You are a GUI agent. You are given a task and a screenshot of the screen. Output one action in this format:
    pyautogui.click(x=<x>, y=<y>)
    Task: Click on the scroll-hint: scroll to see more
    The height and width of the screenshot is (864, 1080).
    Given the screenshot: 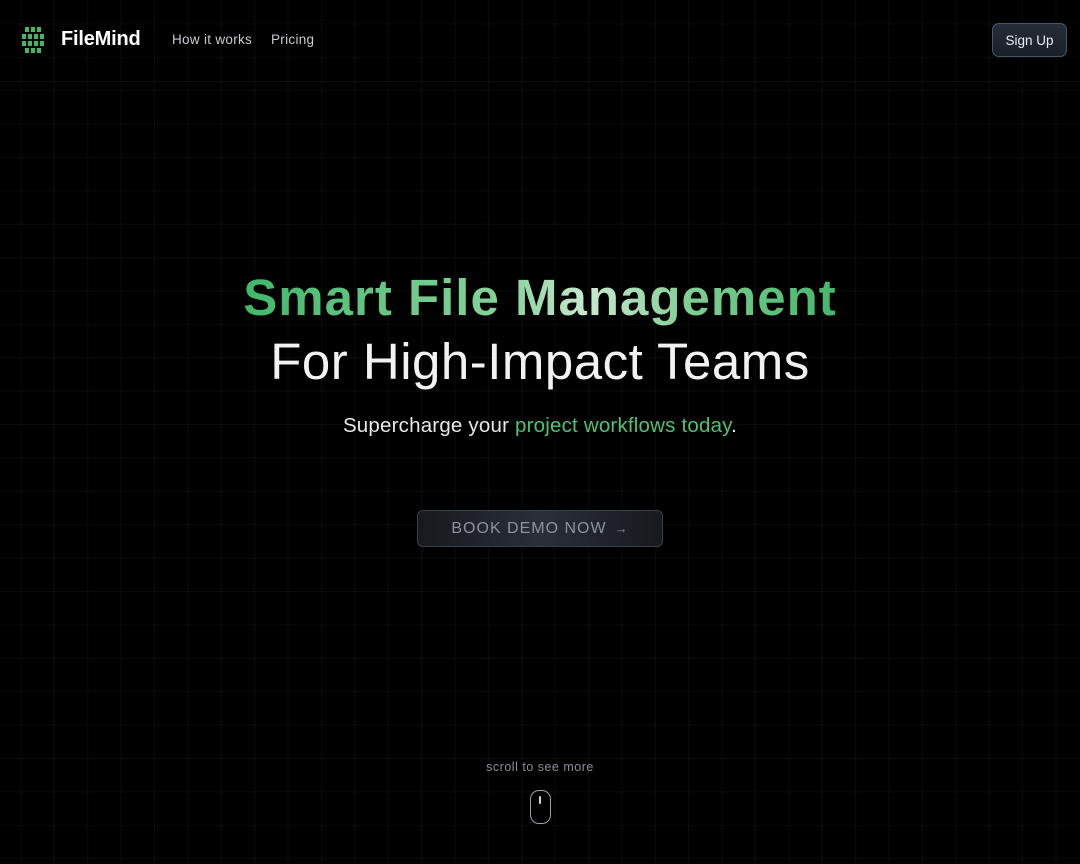 What is the action you would take?
    pyautogui.click(x=540, y=767)
    